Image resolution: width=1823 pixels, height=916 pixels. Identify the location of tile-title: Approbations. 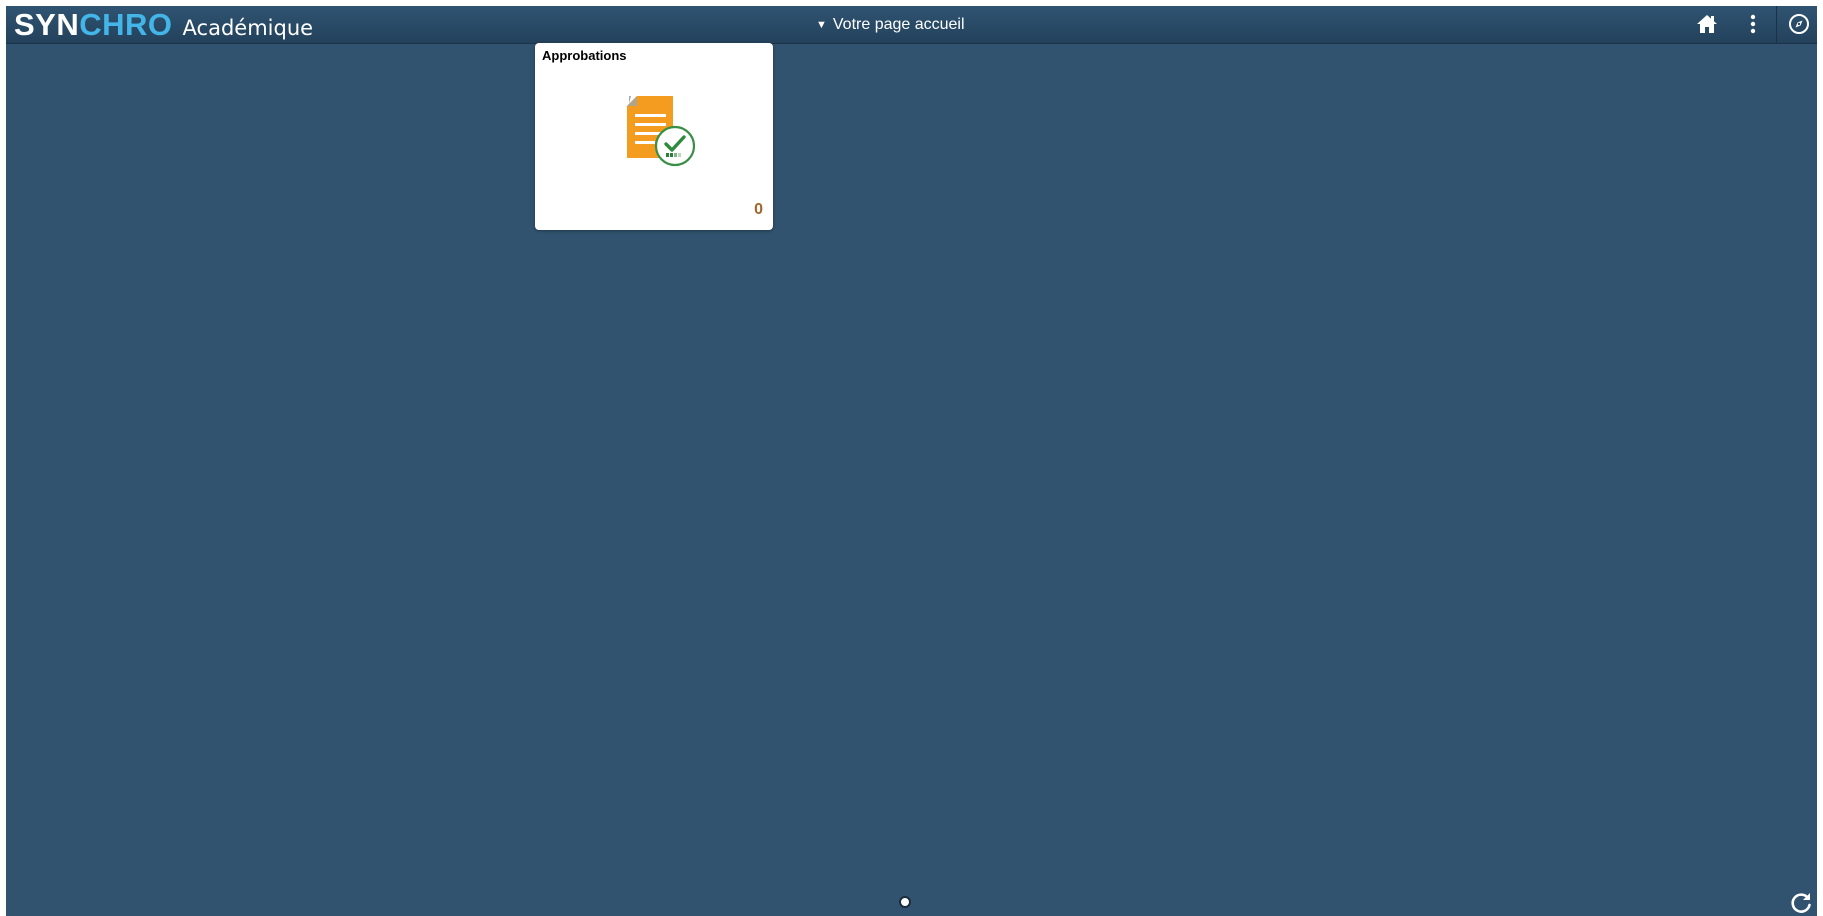
(584, 55).